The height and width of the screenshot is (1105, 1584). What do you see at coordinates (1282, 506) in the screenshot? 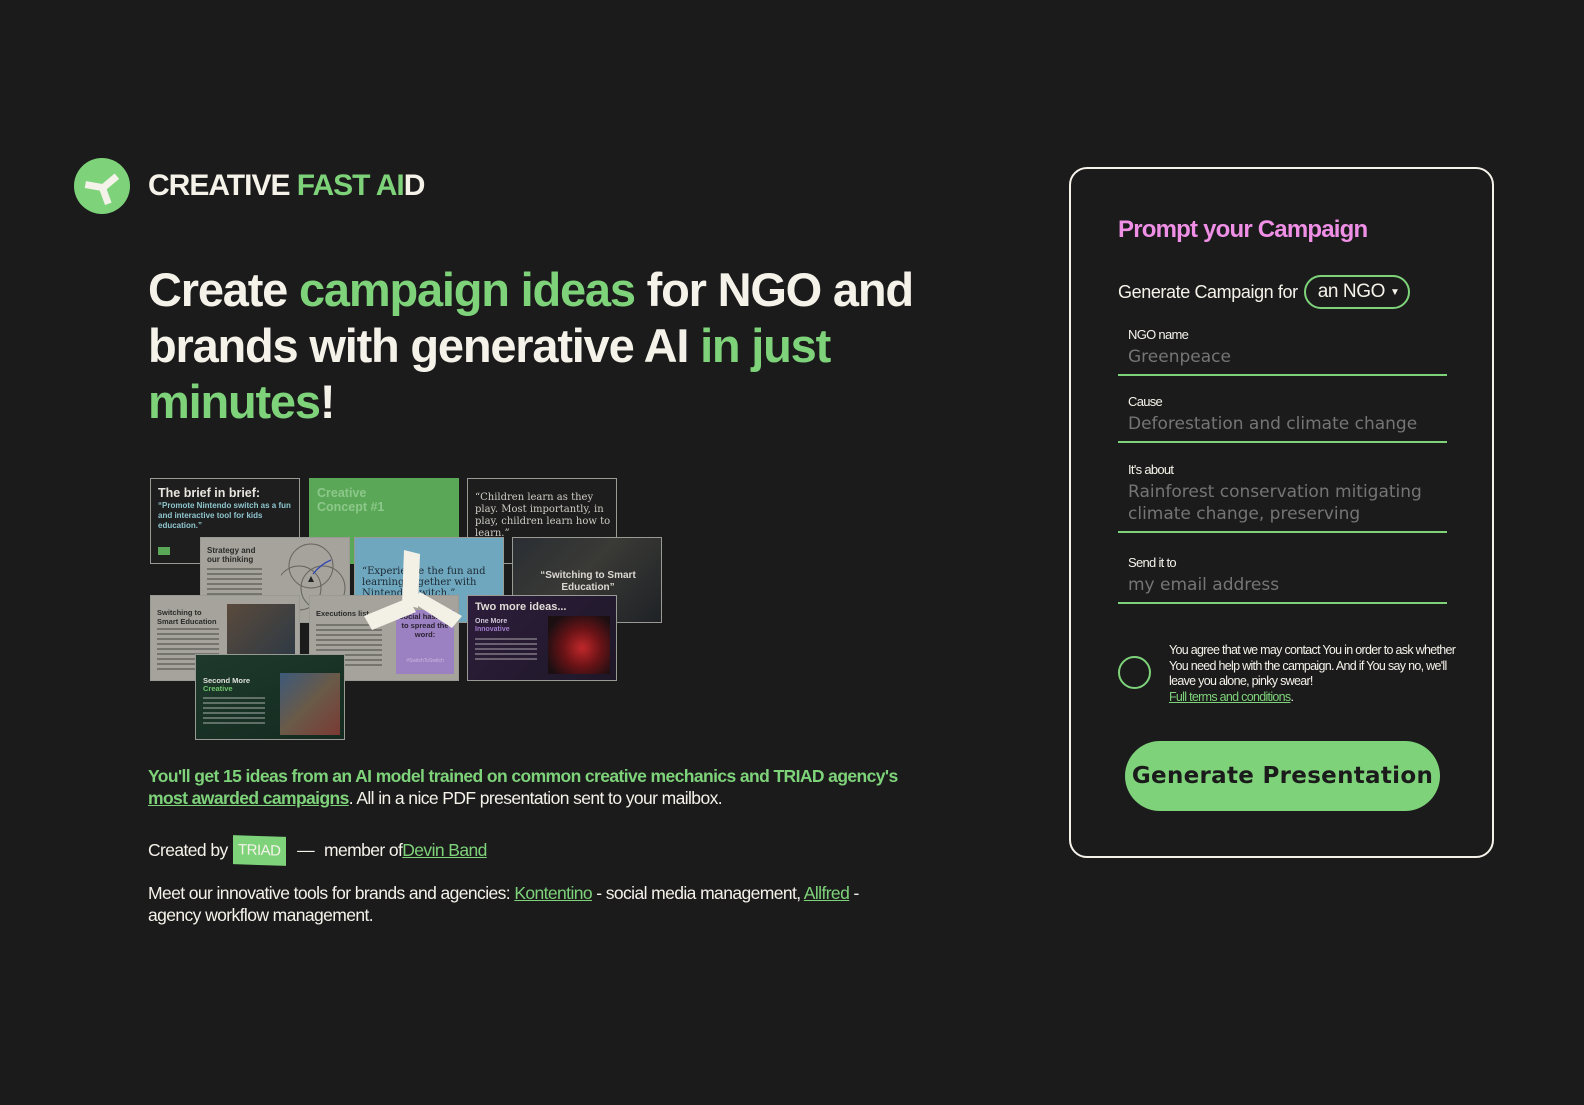
I see `its-about-input` at bounding box center [1282, 506].